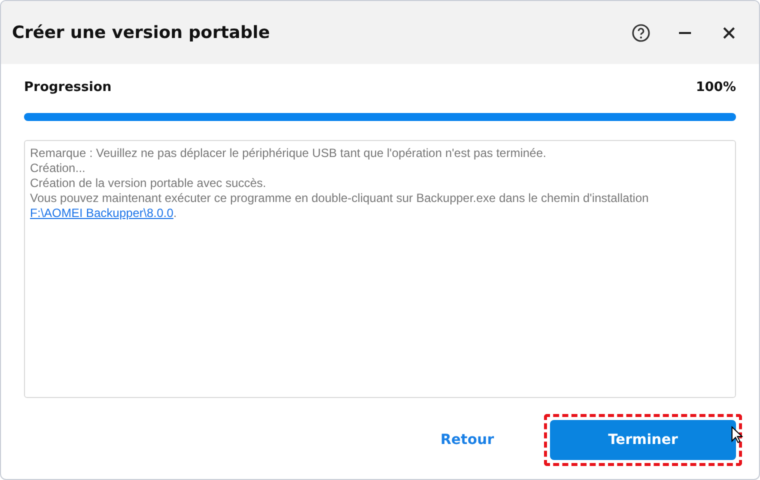 The height and width of the screenshot is (480, 760). I want to click on back-button: Retour, so click(467, 440).